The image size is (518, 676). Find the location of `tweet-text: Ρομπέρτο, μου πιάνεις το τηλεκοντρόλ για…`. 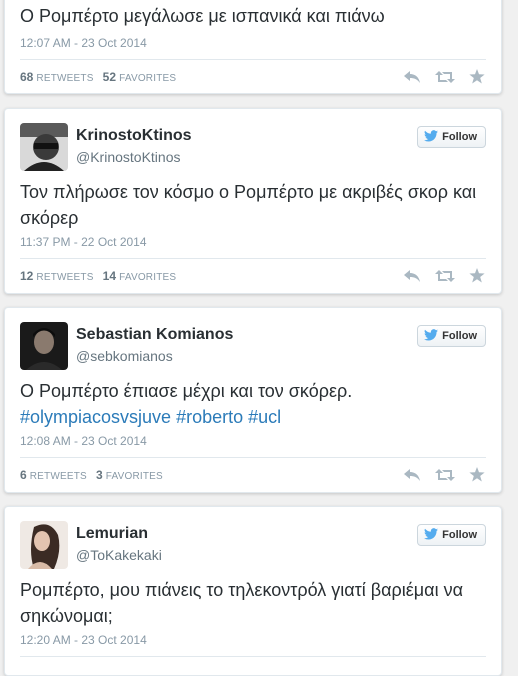

tweet-text: Ρομπέρτο, μου πιάνεις το τηλεκοντρόλ για… is located at coordinates (241, 603).